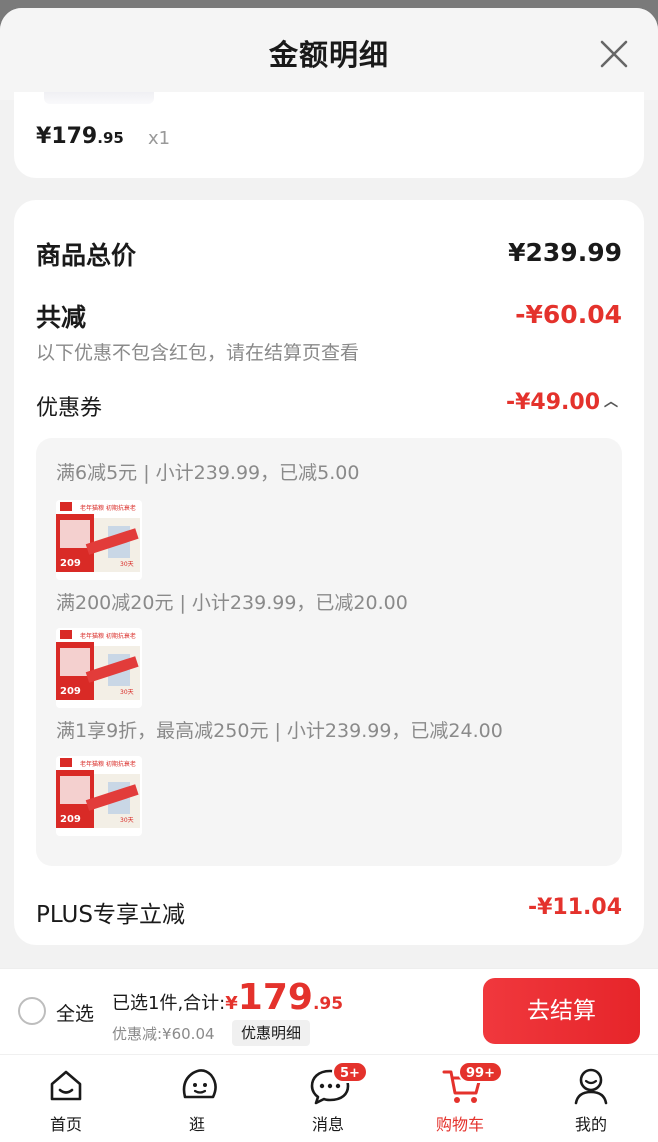  What do you see at coordinates (271, 1033) in the screenshot?
I see `discount-detail-button: 优惠明细` at bounding box center [271, 1033].